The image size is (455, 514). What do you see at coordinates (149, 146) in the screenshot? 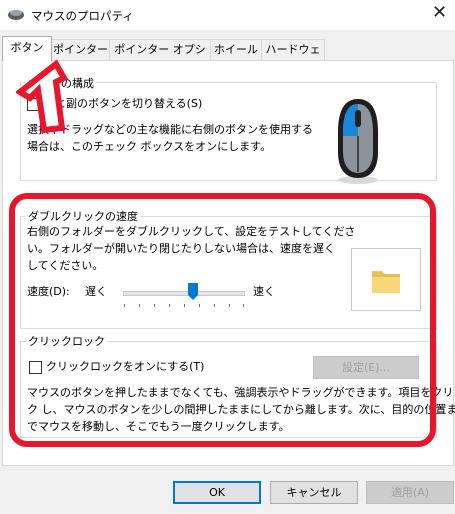
I see `button-config-desc-2: 場合は、このチェック ボックスをオンにします。` at bounding box center [149, 146].